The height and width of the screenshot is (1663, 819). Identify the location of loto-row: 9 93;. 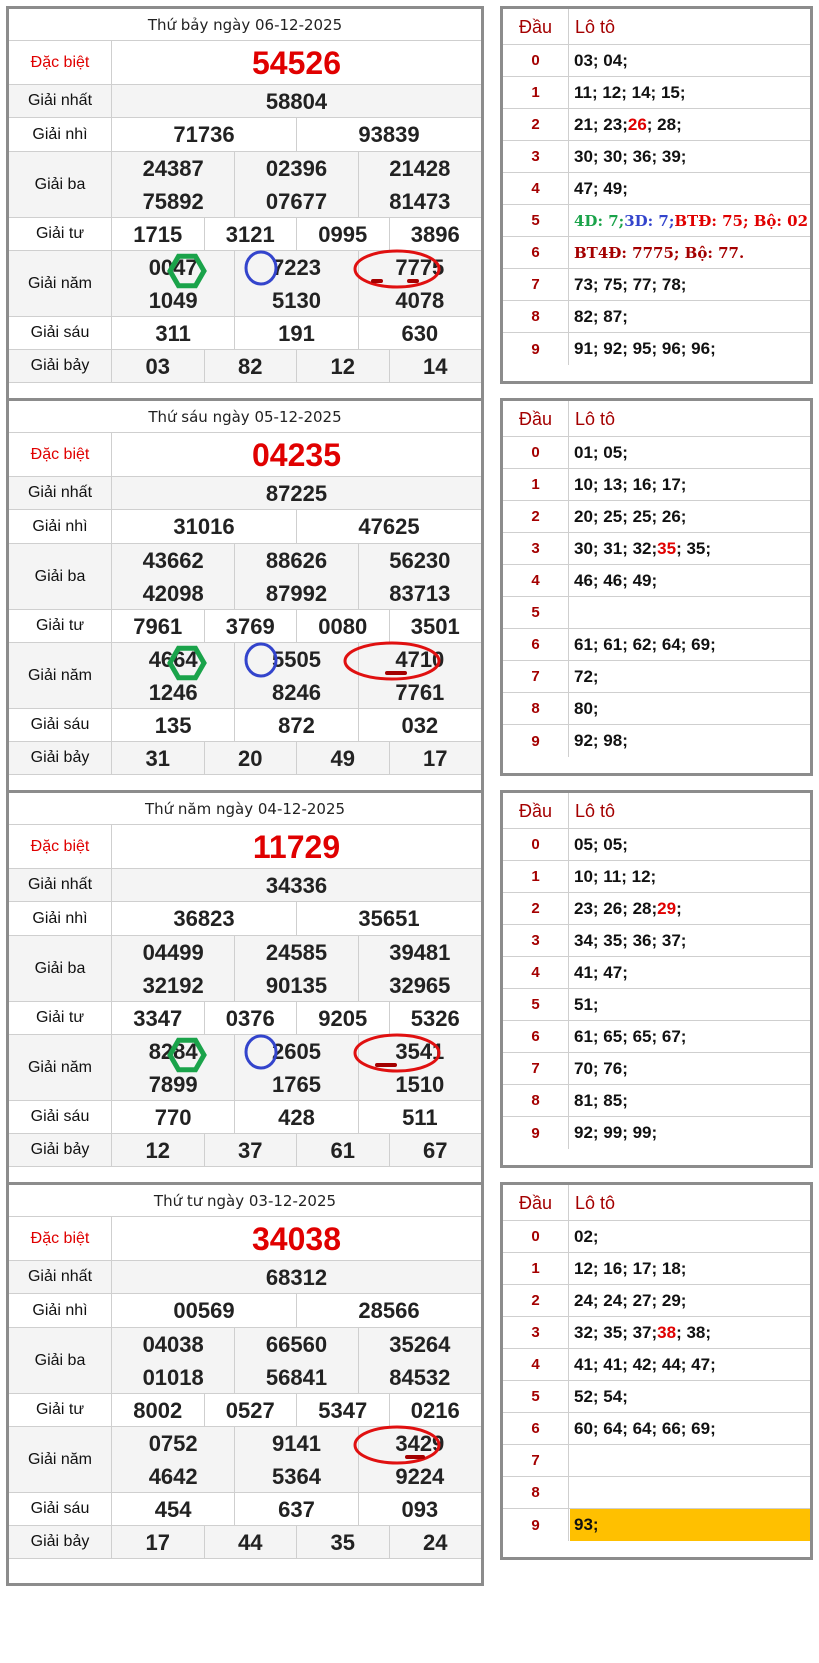
(656, 1525).